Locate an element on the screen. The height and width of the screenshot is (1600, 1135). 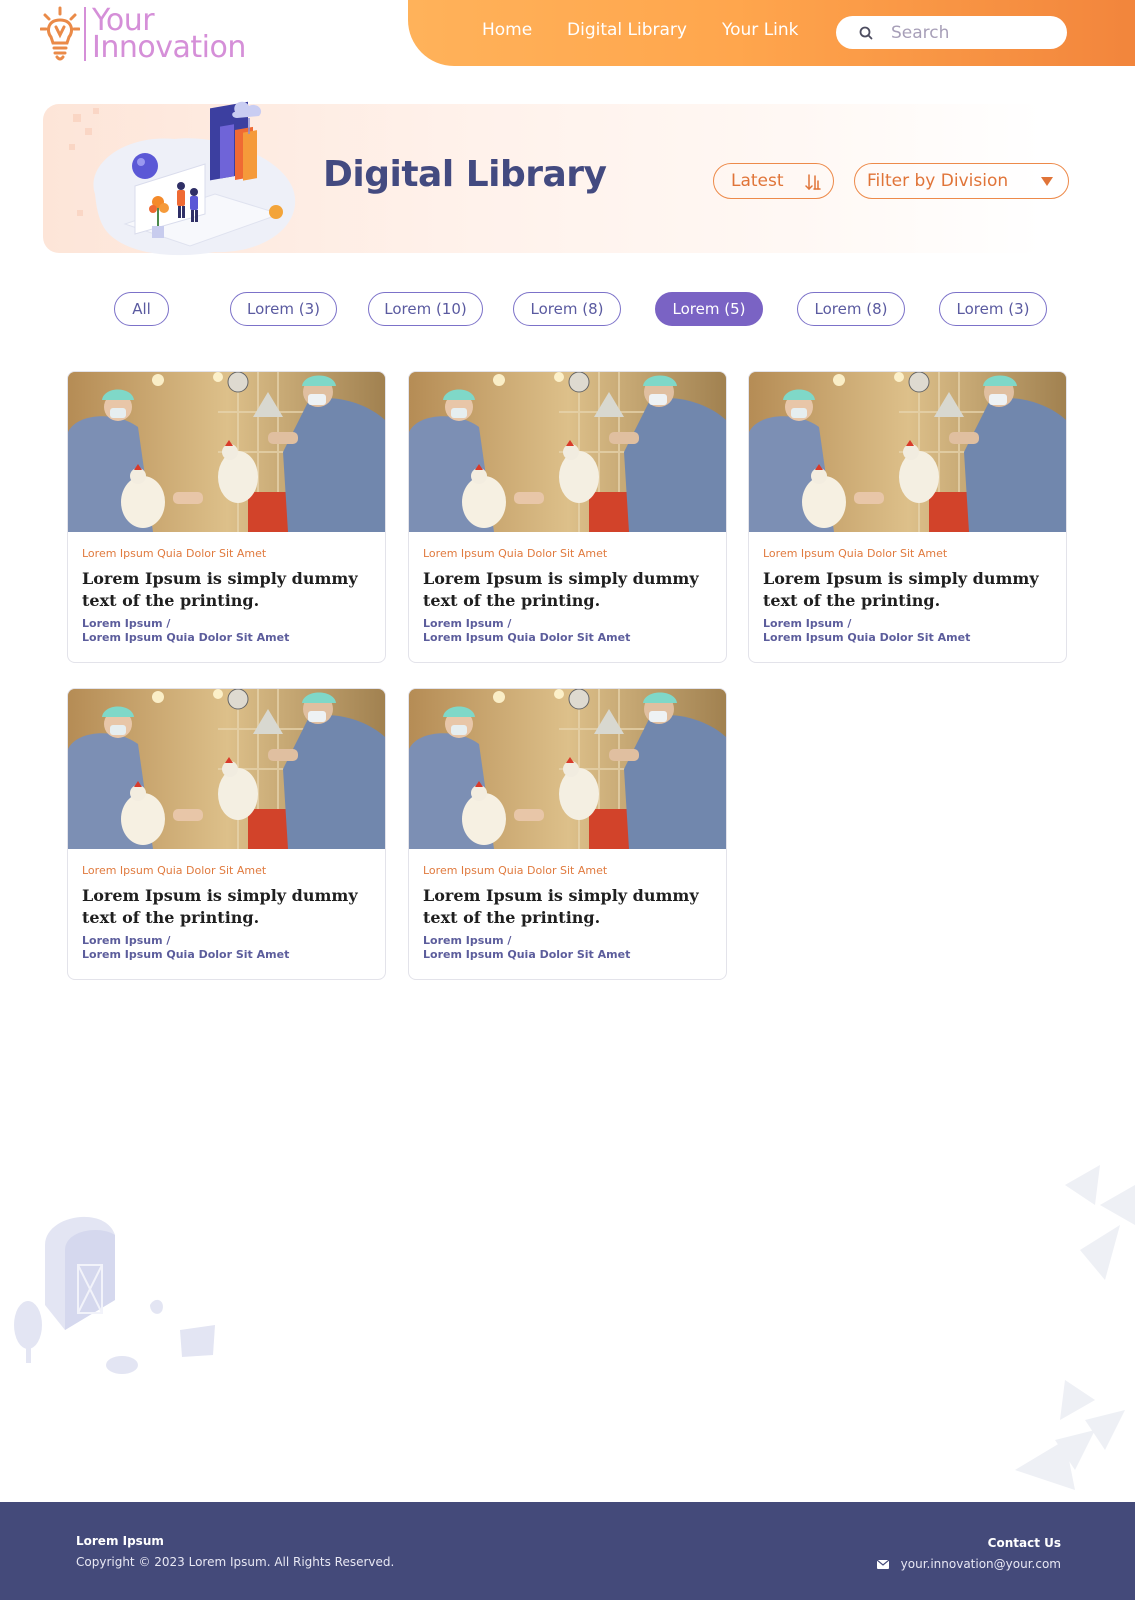
brand-name: Your Innovation is located at coordinates (169, 35).